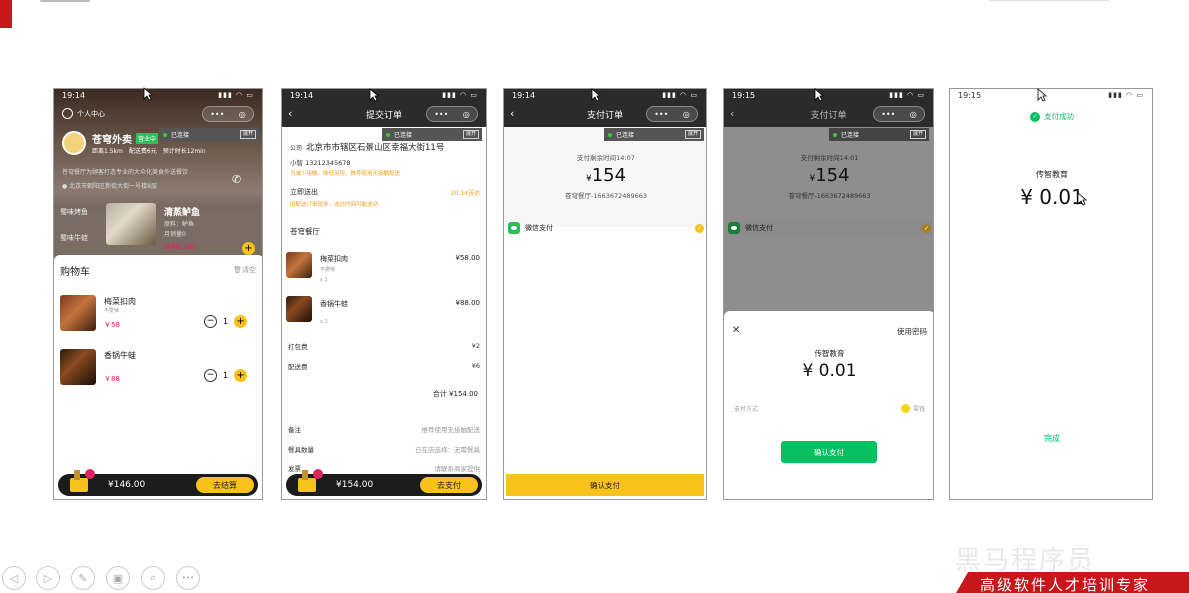 The height and width of the screenshot is (593, 1189). I want to click on cart-item-flavor: 不要辣, so click(112, 311).